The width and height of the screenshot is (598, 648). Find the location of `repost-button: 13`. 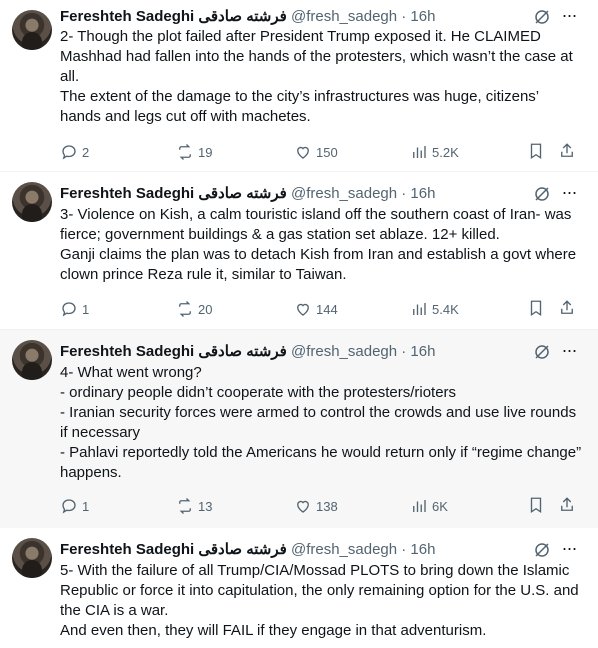

repost-button: 13 is located at coordinates (194, 506).